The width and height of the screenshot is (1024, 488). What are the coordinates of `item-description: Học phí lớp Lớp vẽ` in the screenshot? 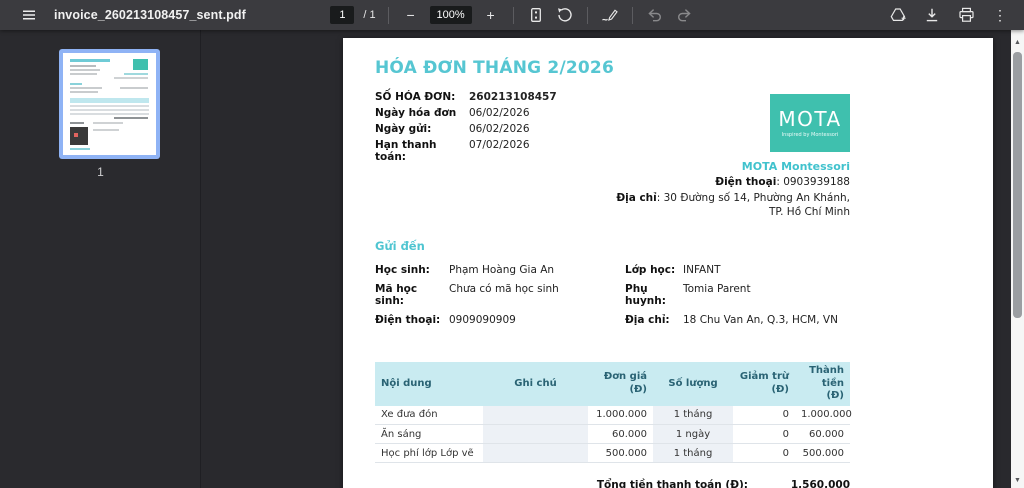 It's located at (429, 453).